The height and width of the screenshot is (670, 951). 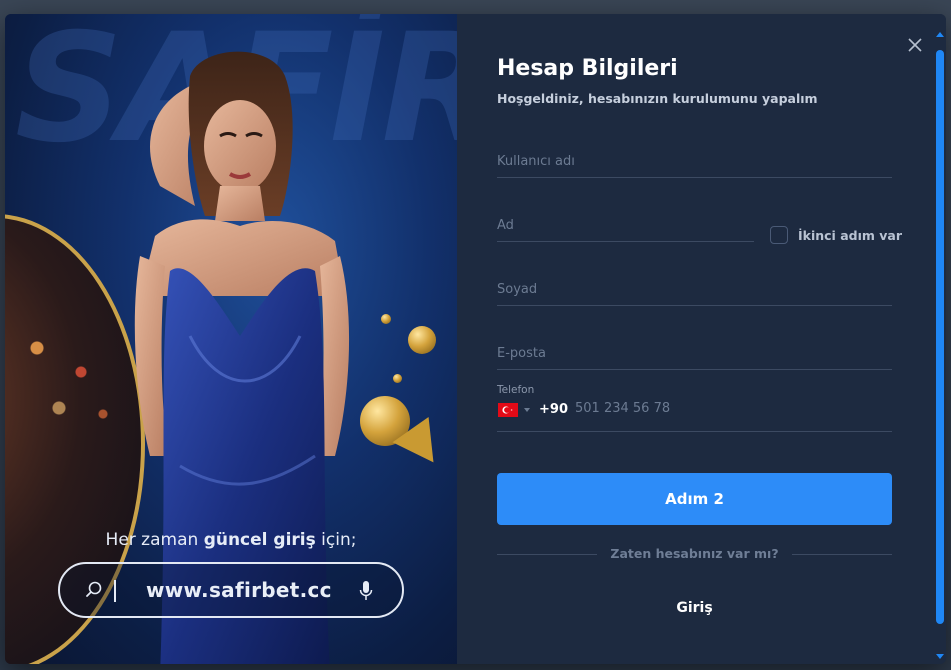 I want to click on second-name-checkbox: İkinci adım var, so click(x=836, y=235).